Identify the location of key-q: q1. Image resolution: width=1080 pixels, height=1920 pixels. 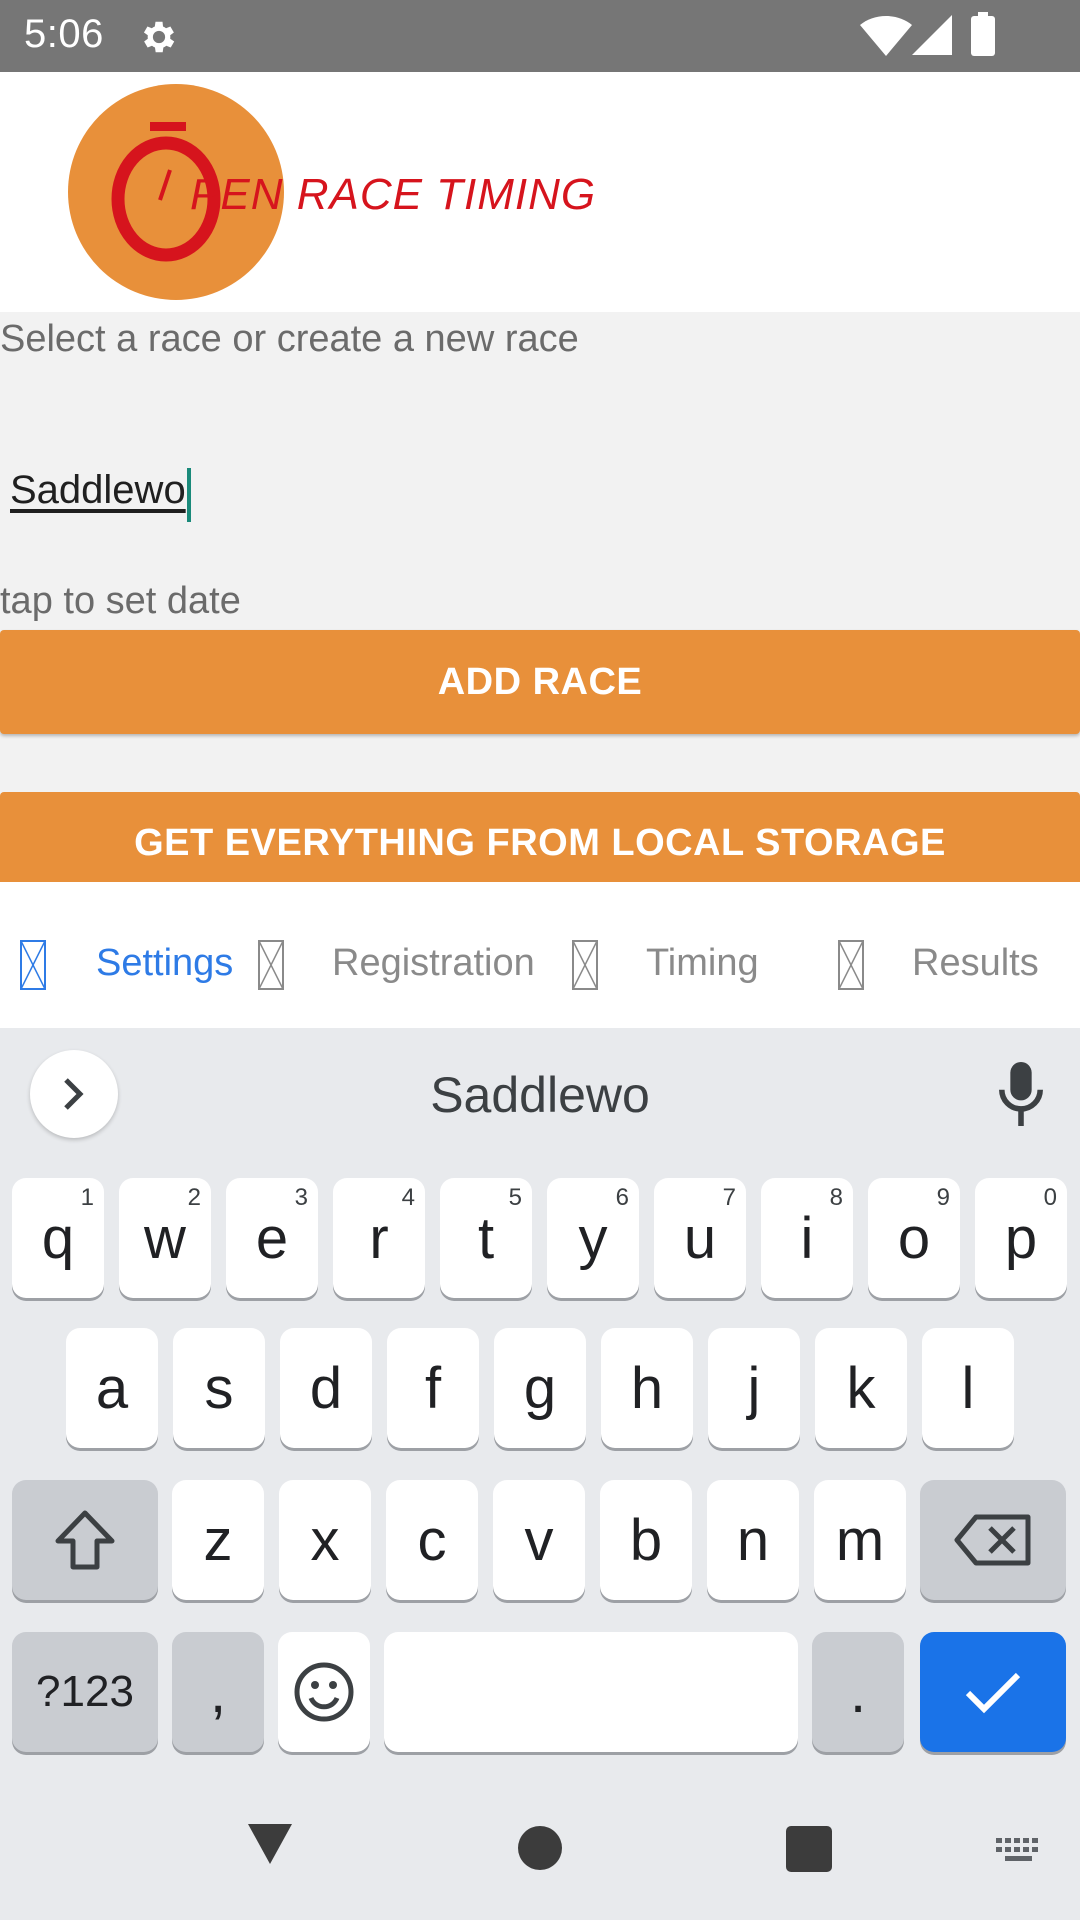
(58, 1238).